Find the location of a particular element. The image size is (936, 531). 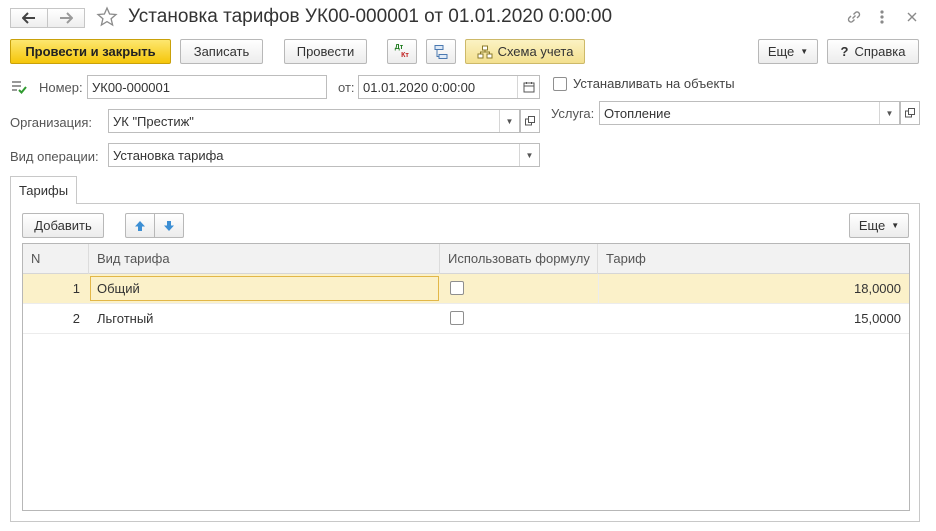

table-header: N Вид тарифа Использовать формулу Тариф is located at coordinates (466, 259).